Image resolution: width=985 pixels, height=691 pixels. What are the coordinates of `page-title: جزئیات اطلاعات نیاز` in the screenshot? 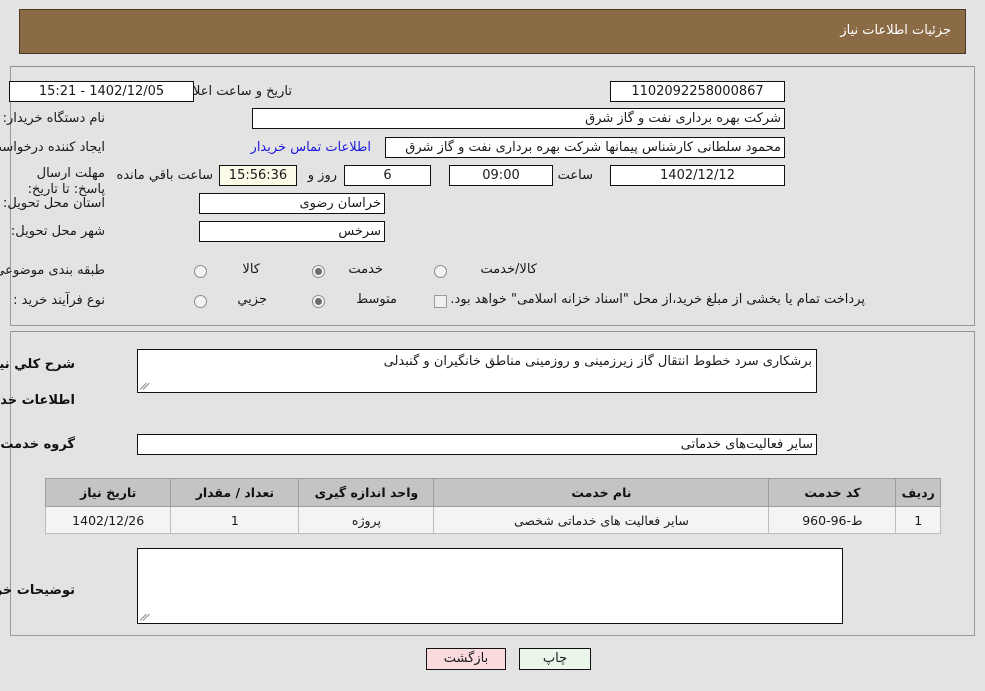 It's located at (895, 30).